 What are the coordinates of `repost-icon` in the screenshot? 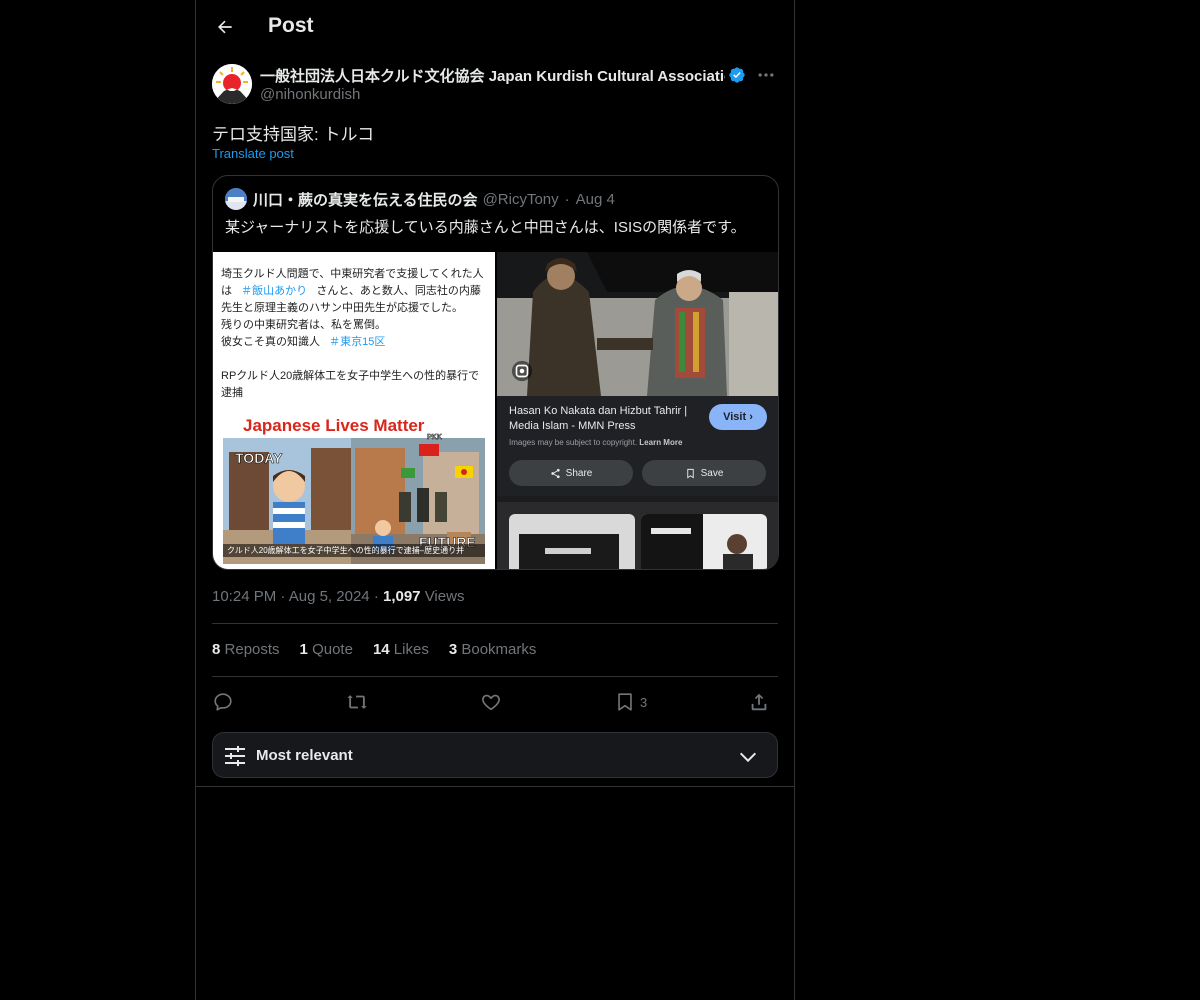 It's located at (357, 702).